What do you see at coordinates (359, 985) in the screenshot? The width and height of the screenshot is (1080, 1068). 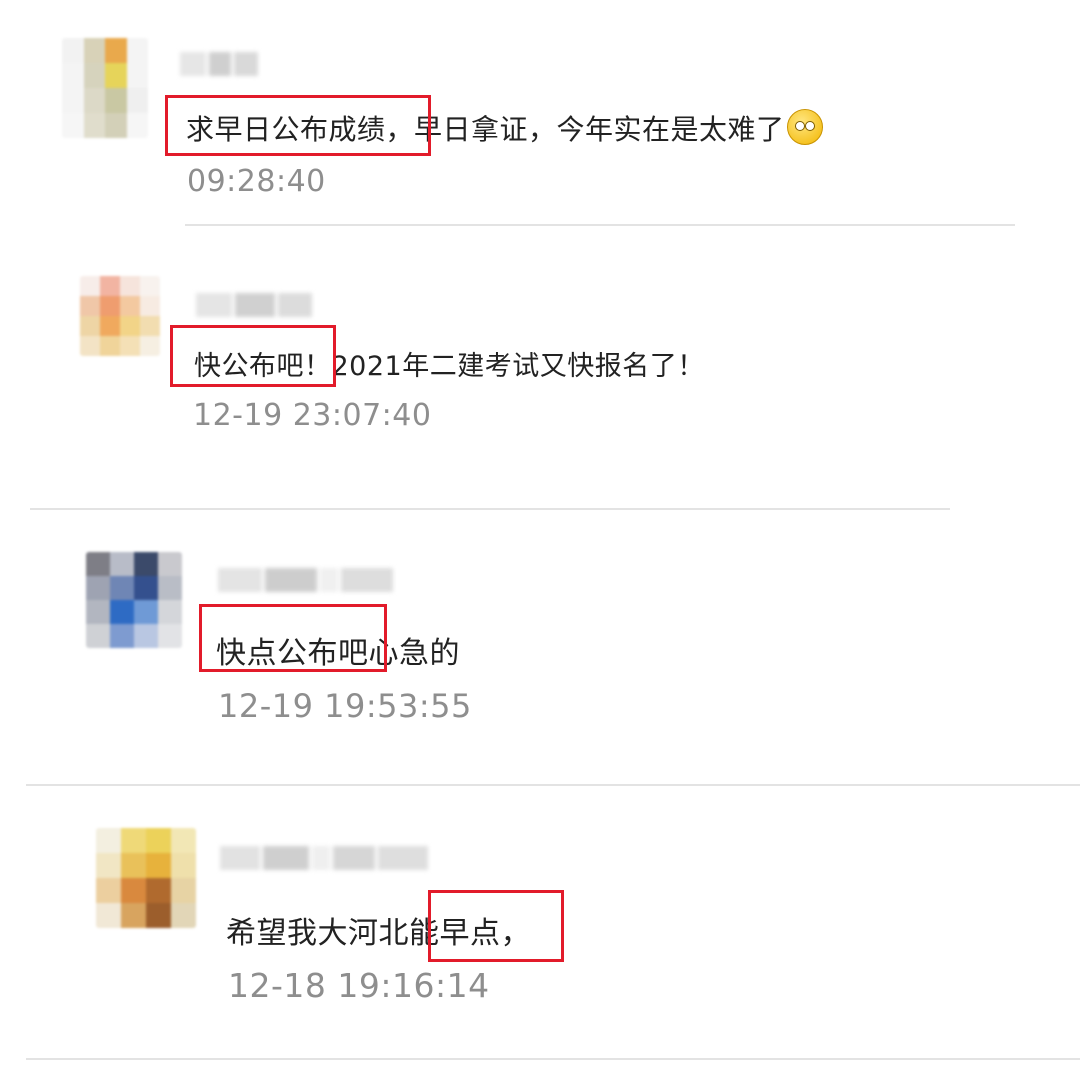 I see `comment-timestamp: 12-18 19:16:14` at bounding box center [359, 985].